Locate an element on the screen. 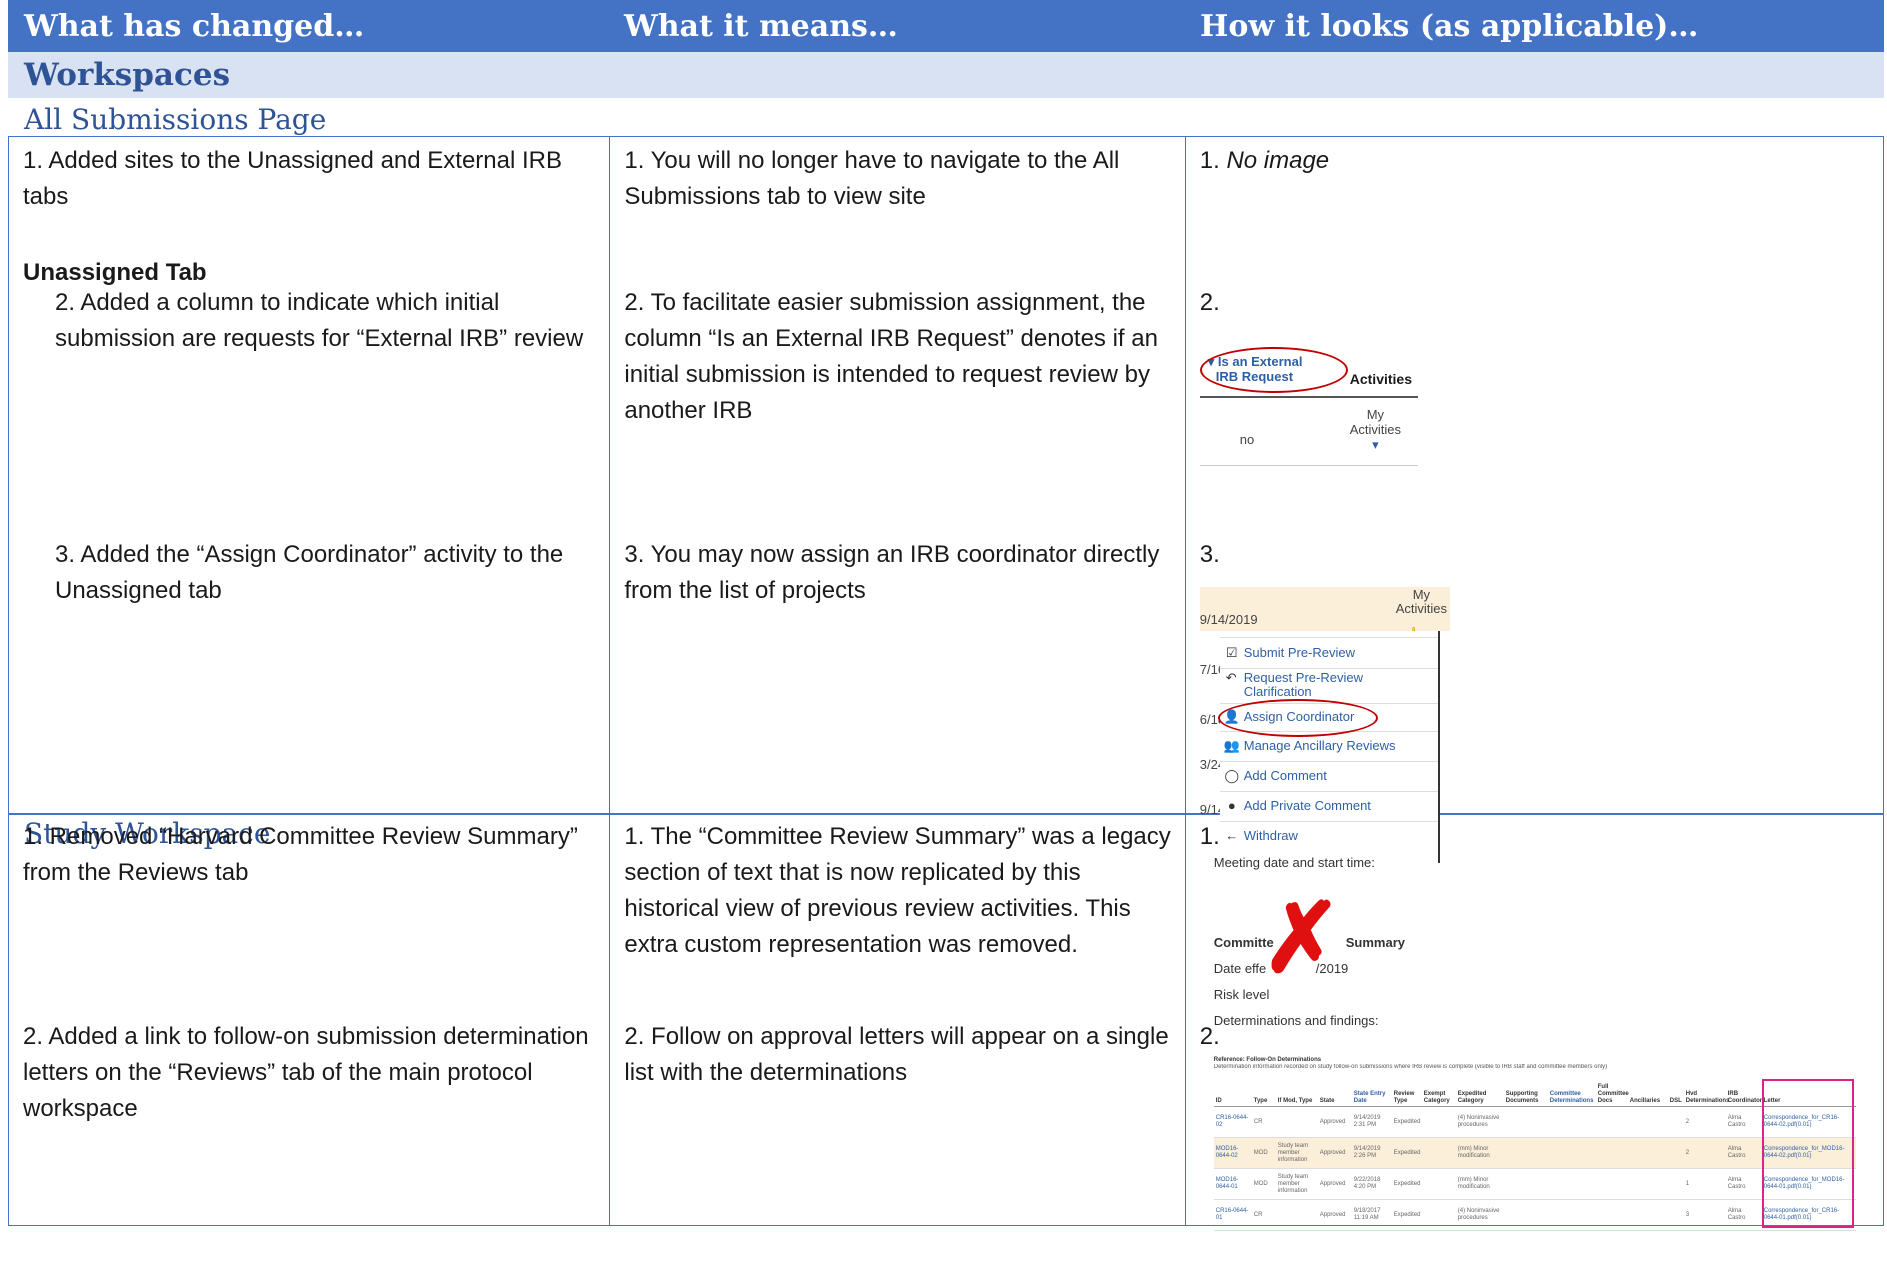 This screenshot has width=1887, height=1267. follow-on-cell: 9/14/2019 2:26 PM is located at coordinates (1371, 1153).